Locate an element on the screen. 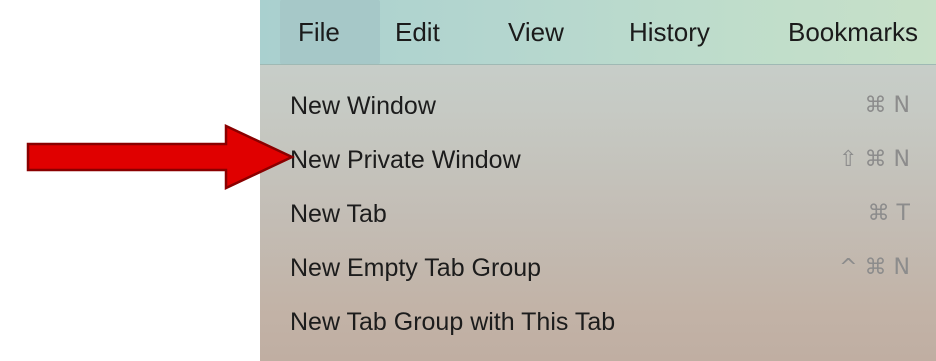 The width and height of the screenshot is (936, 361). menu-edit: Edit is located at coordinates (417, 32).